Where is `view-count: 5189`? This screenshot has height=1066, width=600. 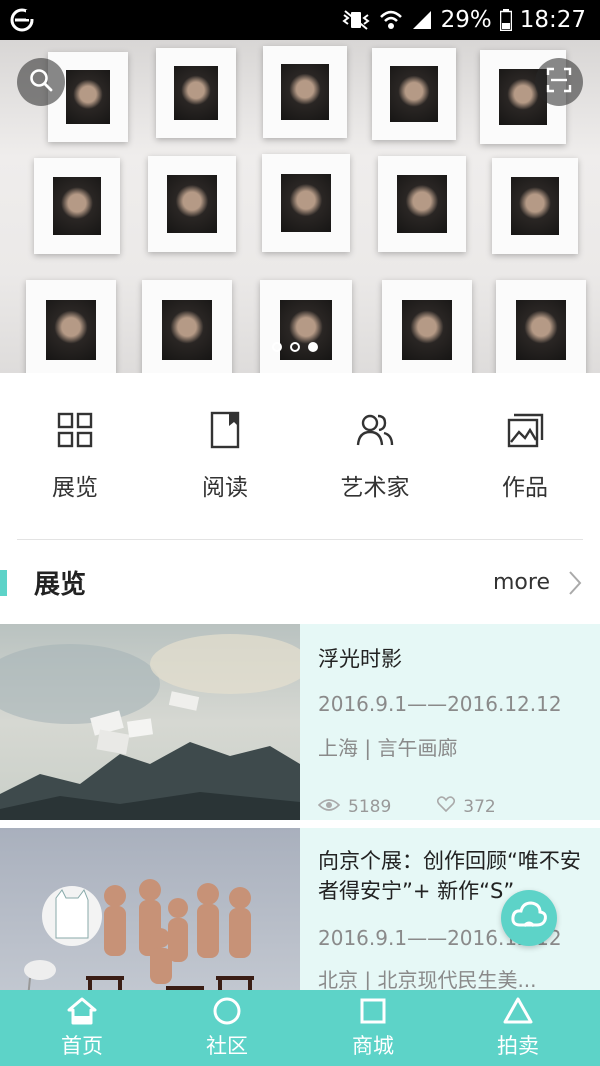
view-count: 5189 is located at coordinates (370, 806).